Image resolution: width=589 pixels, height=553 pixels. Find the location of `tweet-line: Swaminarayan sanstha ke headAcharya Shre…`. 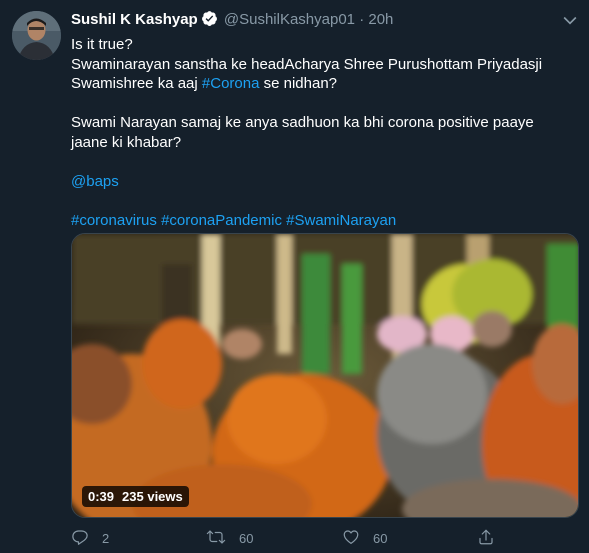

tweet-line: Swaminarayan sanstha ke headAcharya Shre… is located at coordinates (307, 64).